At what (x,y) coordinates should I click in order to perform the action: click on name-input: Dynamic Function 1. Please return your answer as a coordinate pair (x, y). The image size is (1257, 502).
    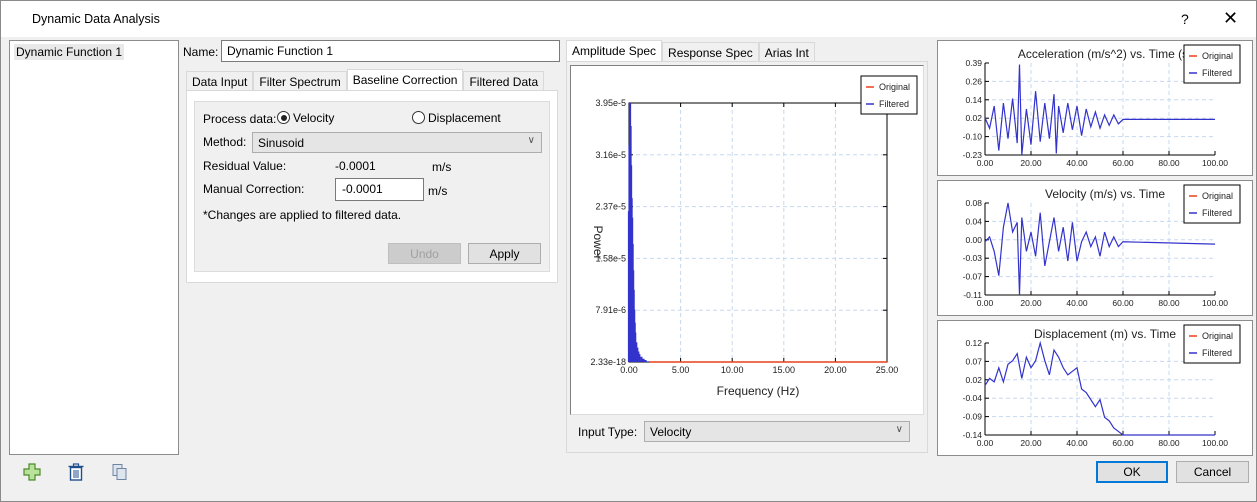
    Looking at the image, I should click on (390, 51).